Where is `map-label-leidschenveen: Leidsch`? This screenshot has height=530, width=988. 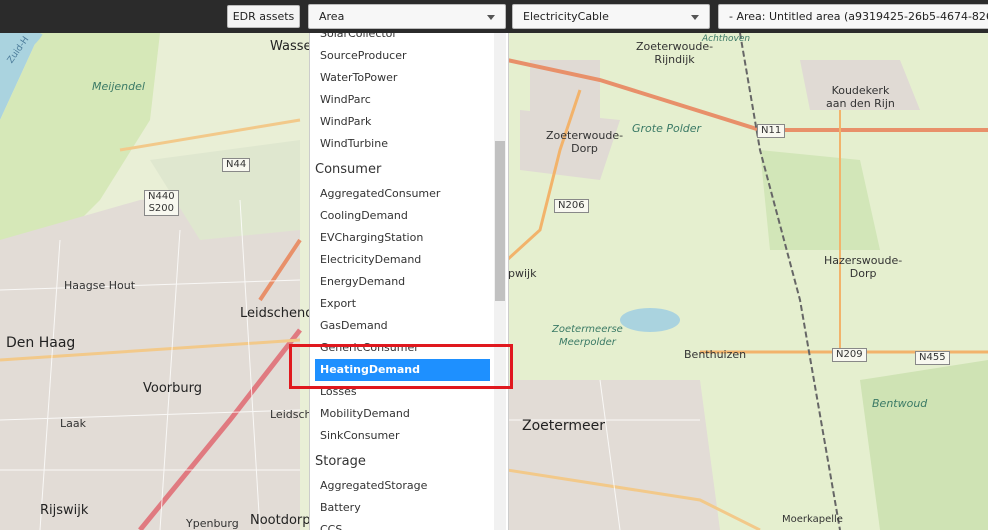
map-label-leidschenveen: Leidsch is located at coordinates (291, 414).